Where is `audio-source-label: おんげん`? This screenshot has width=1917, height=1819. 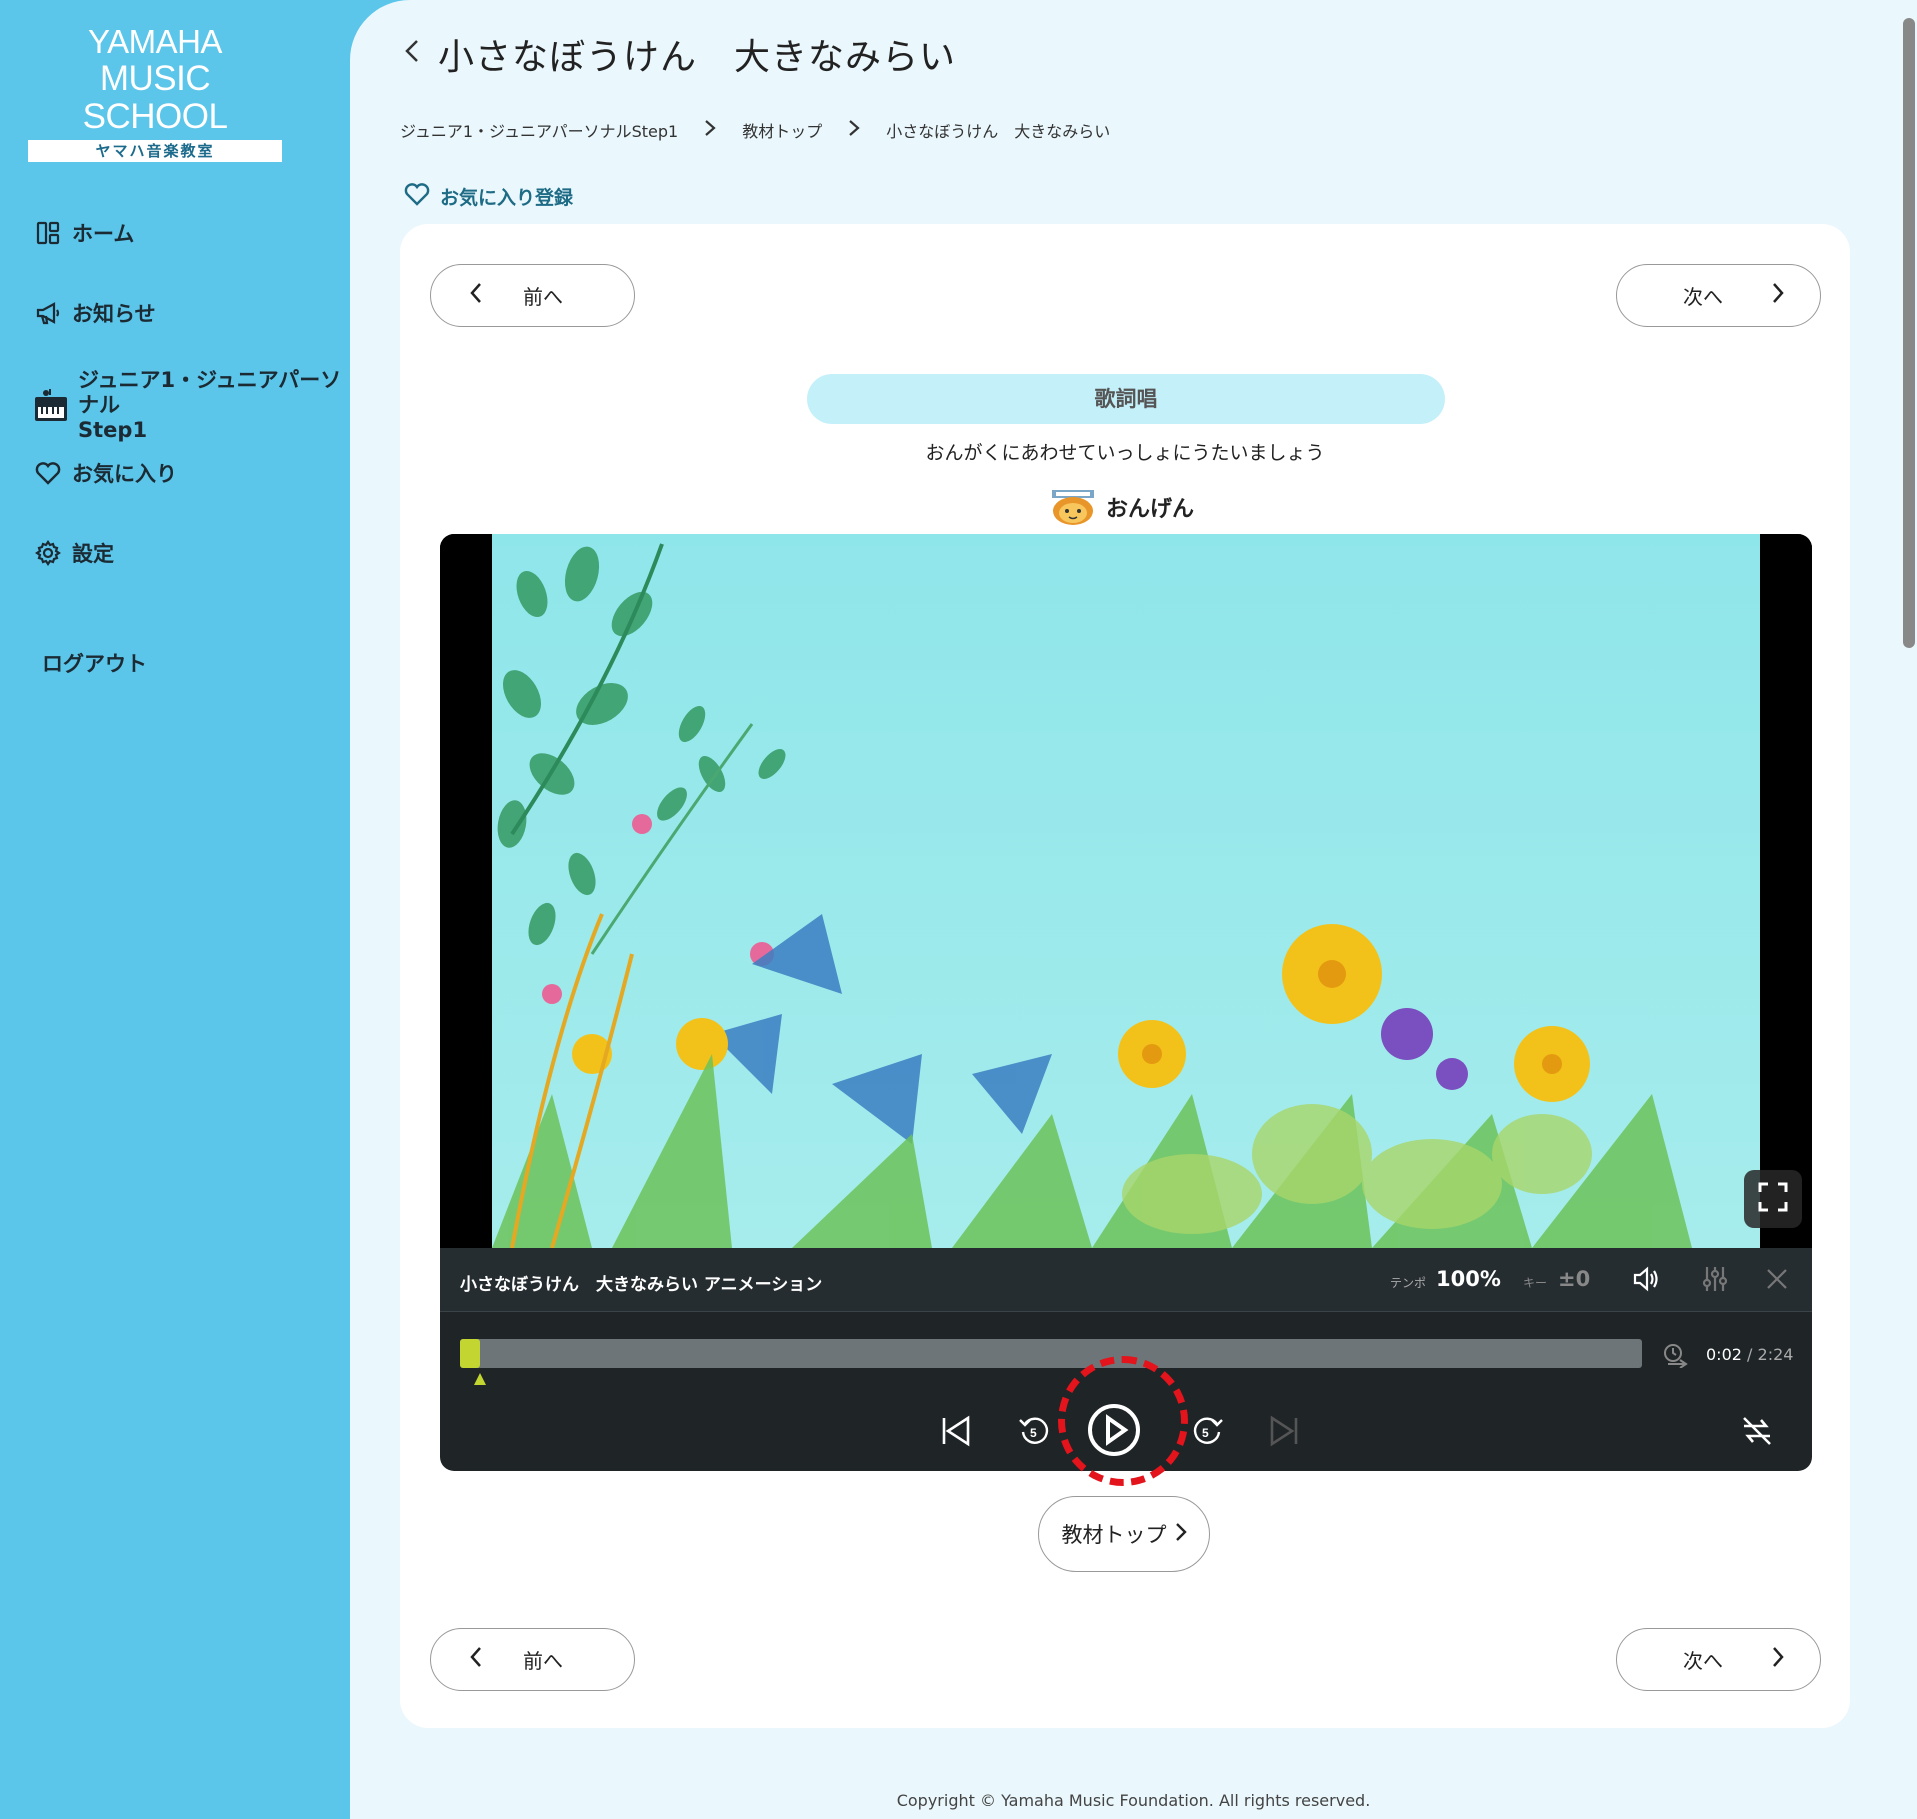 audio-source-label: おんげん is located at coordinates (1122, 507).